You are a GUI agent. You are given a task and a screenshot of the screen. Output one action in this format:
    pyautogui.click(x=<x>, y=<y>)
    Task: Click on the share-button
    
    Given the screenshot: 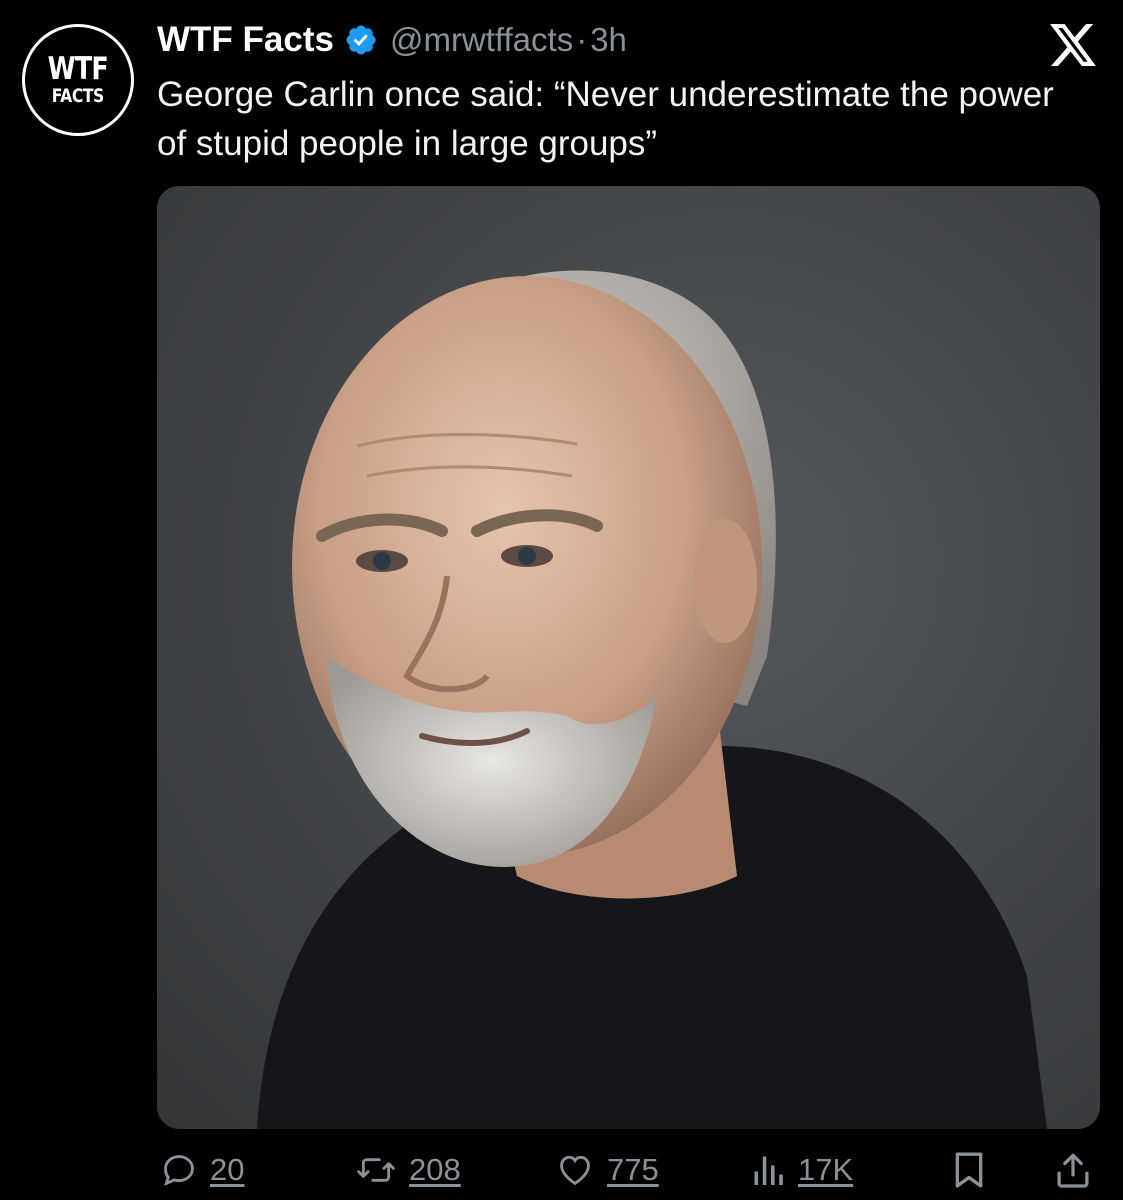 What is the action you would take?
    pyautogui.click(x=1073, y=1170)
    